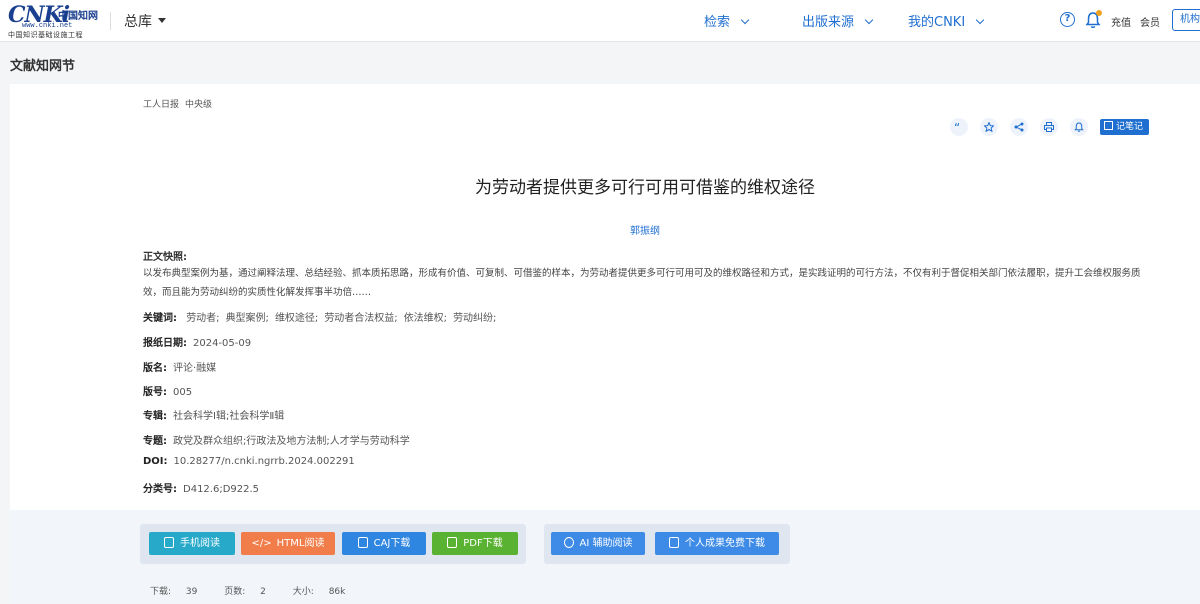 The height and width of the screenshot is (604, 1200). What do you see at coordinates (1186, 20) in the screenshot?
I see `org-login-button: 机构登录` at bounding box center [1186, 20].